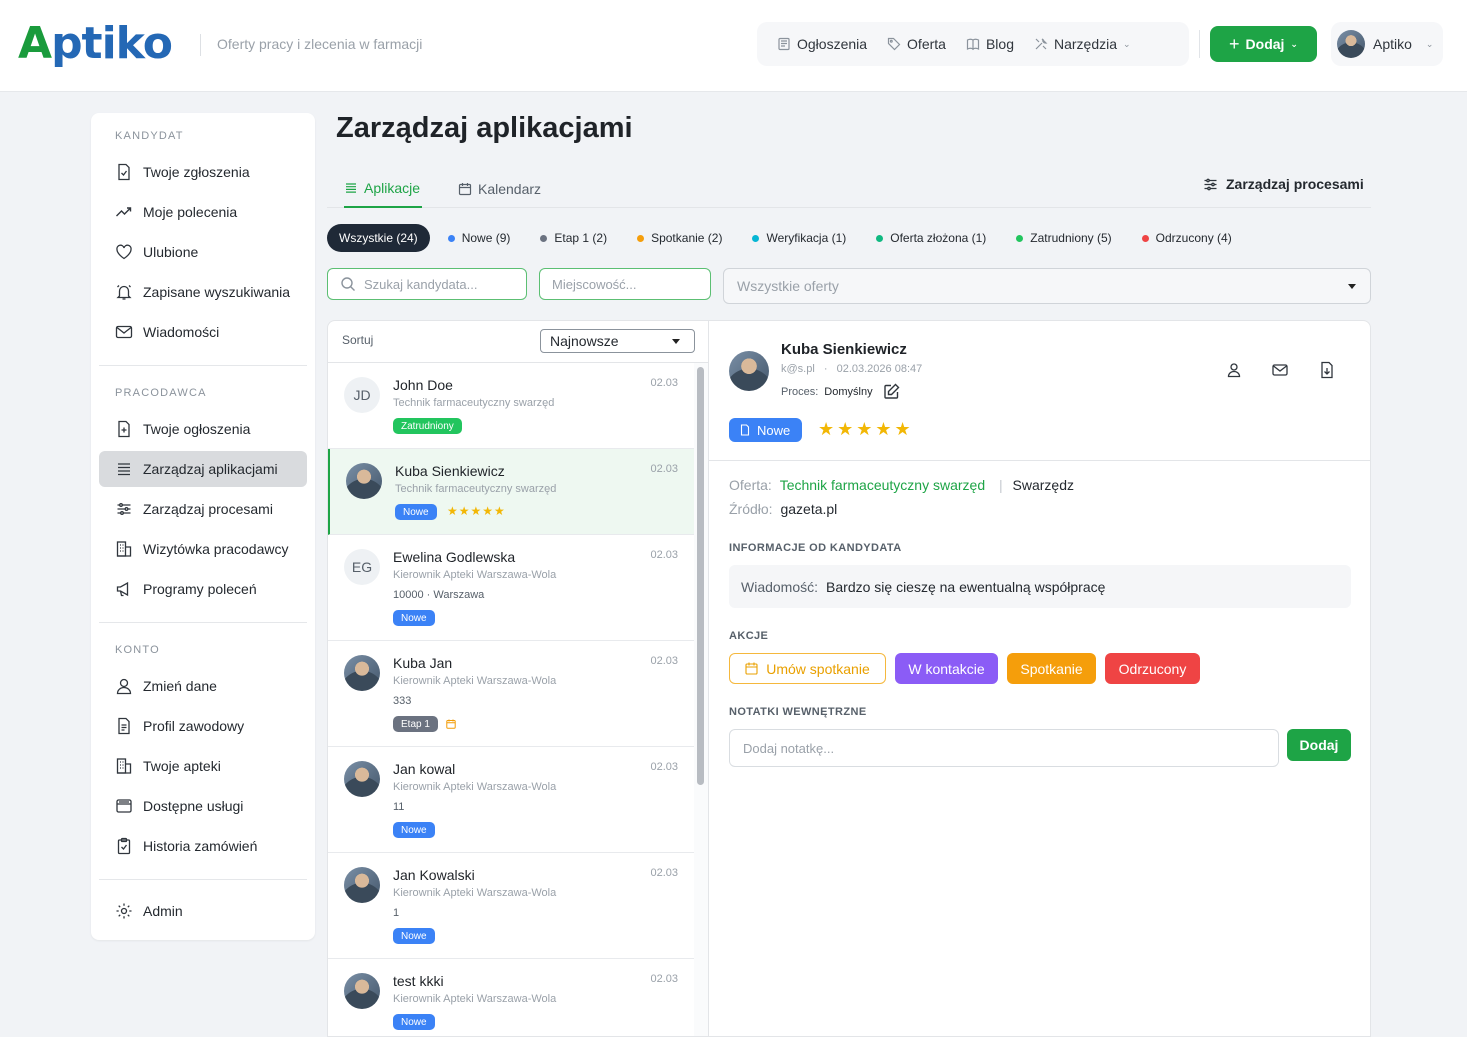 This screenshot has width=1467, height=1037. What do you see at coordinates (450, 471) in the screenshot?
I see `candidate-name: Kuba Sienkiewicz` at bounding box center [450, 471].